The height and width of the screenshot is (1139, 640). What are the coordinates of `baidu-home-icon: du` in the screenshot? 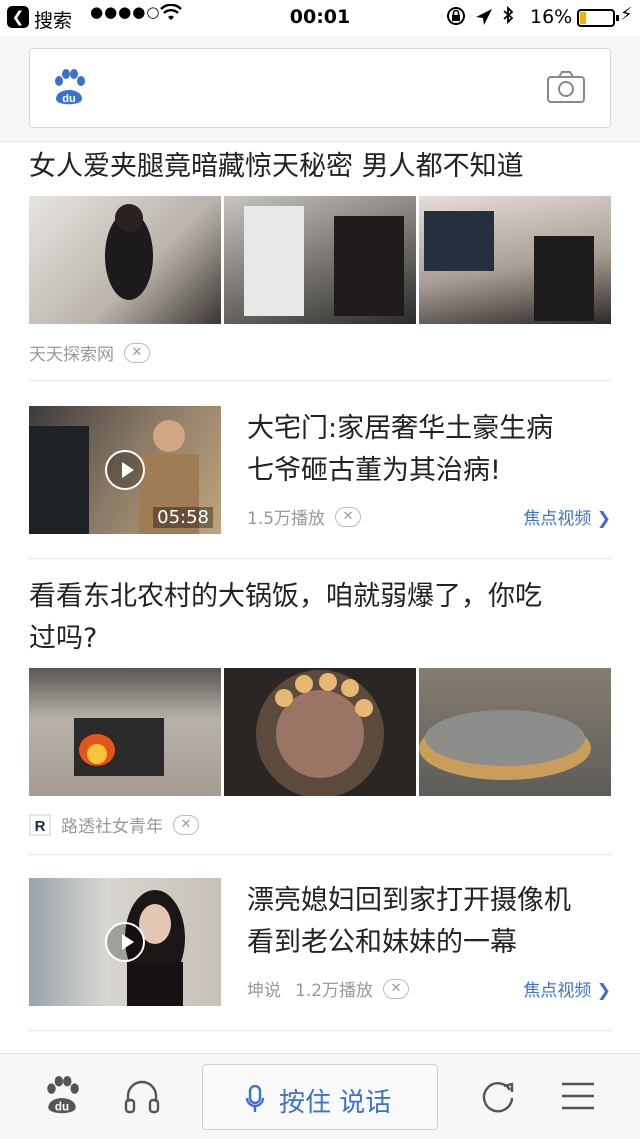 It's located at (62, 1096).